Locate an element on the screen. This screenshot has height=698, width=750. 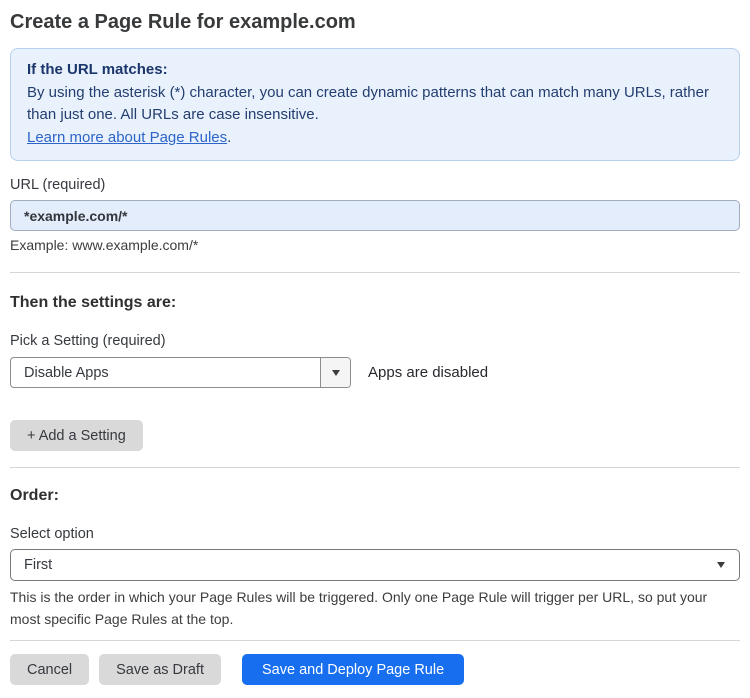
cancel-button: Cancel is located at coordinates (50, 669).